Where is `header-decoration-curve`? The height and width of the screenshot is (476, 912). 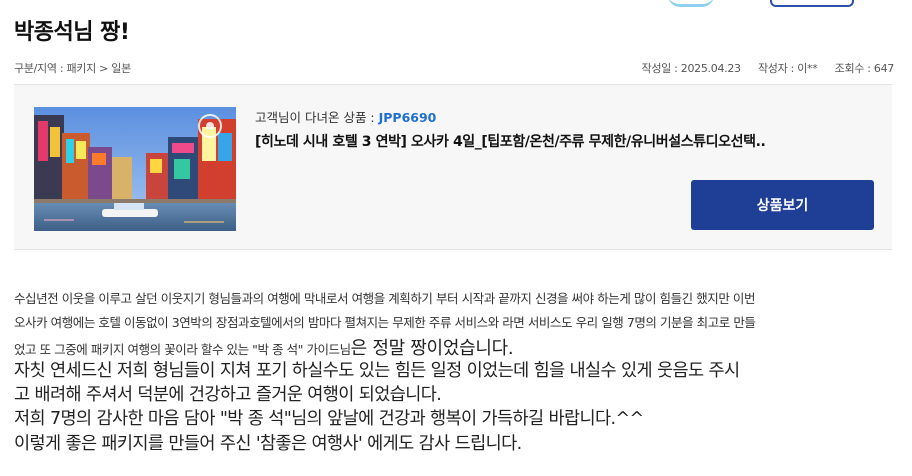
header-decoration-curve is located at coordinates (691, 3).